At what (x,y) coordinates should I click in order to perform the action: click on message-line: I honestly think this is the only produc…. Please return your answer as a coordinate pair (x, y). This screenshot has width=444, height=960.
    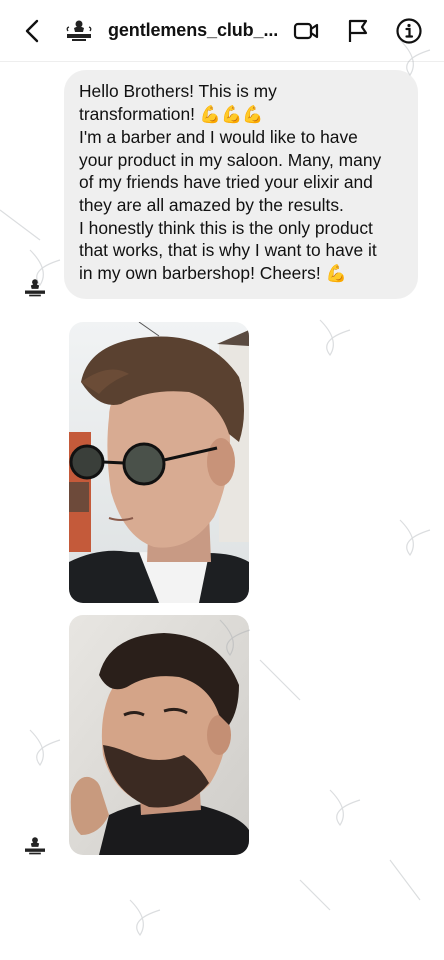
    Looking at the image, I should click on (226, 227).